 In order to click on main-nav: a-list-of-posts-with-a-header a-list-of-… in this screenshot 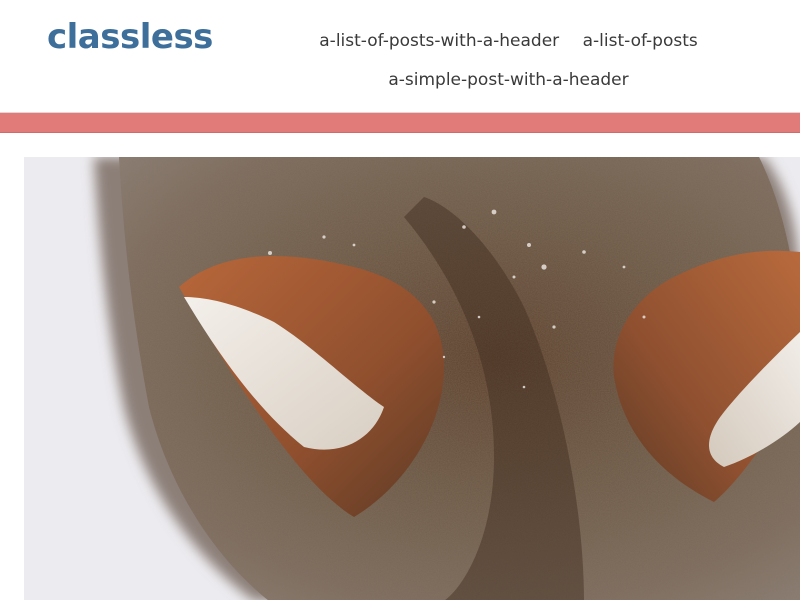, I will do `click(508, 61)`.